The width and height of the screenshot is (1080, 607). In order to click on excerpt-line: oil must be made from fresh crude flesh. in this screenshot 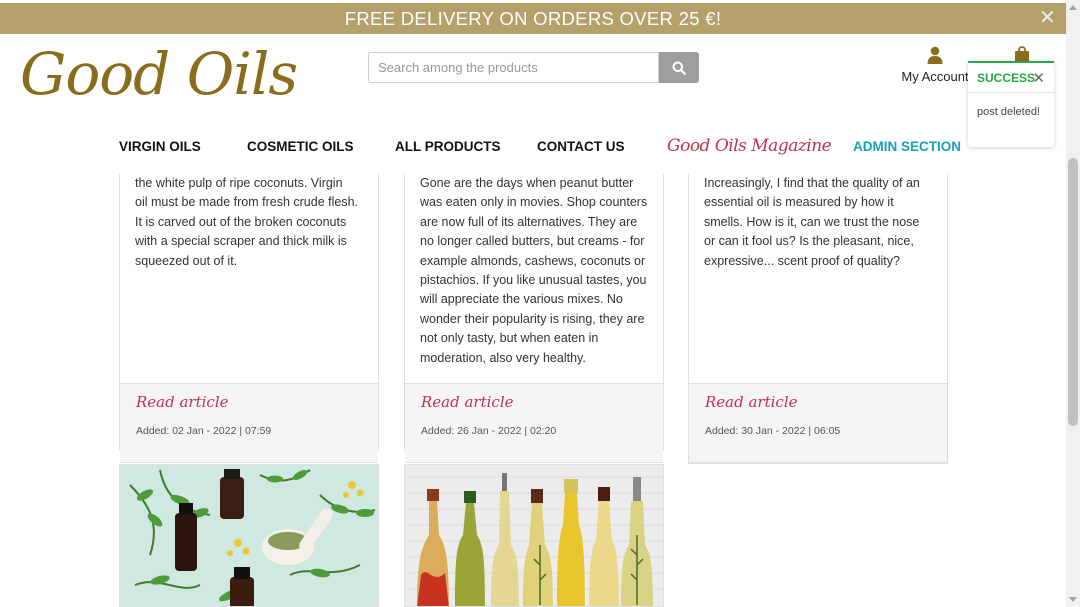, I will do `click(247, 202)`.